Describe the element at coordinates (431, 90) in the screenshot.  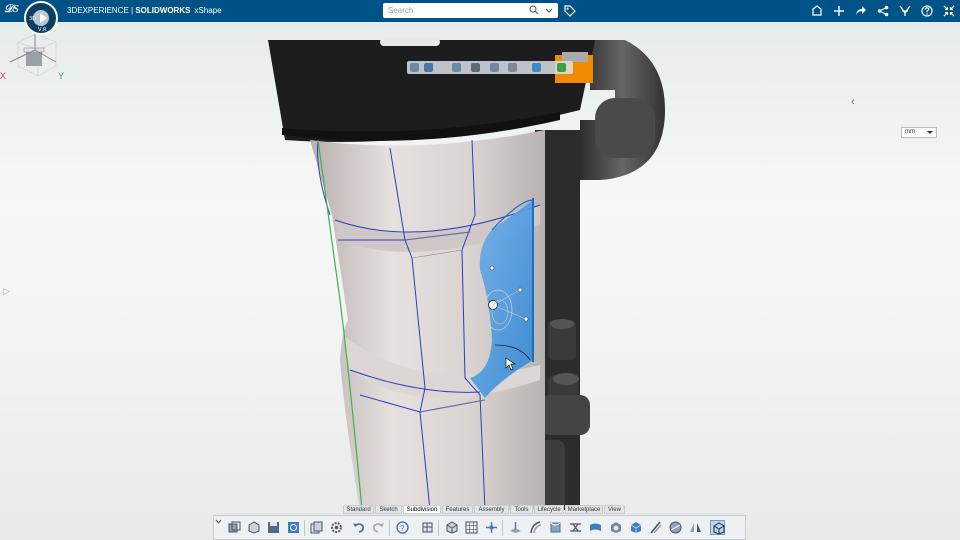
I see `top-band` at that location.